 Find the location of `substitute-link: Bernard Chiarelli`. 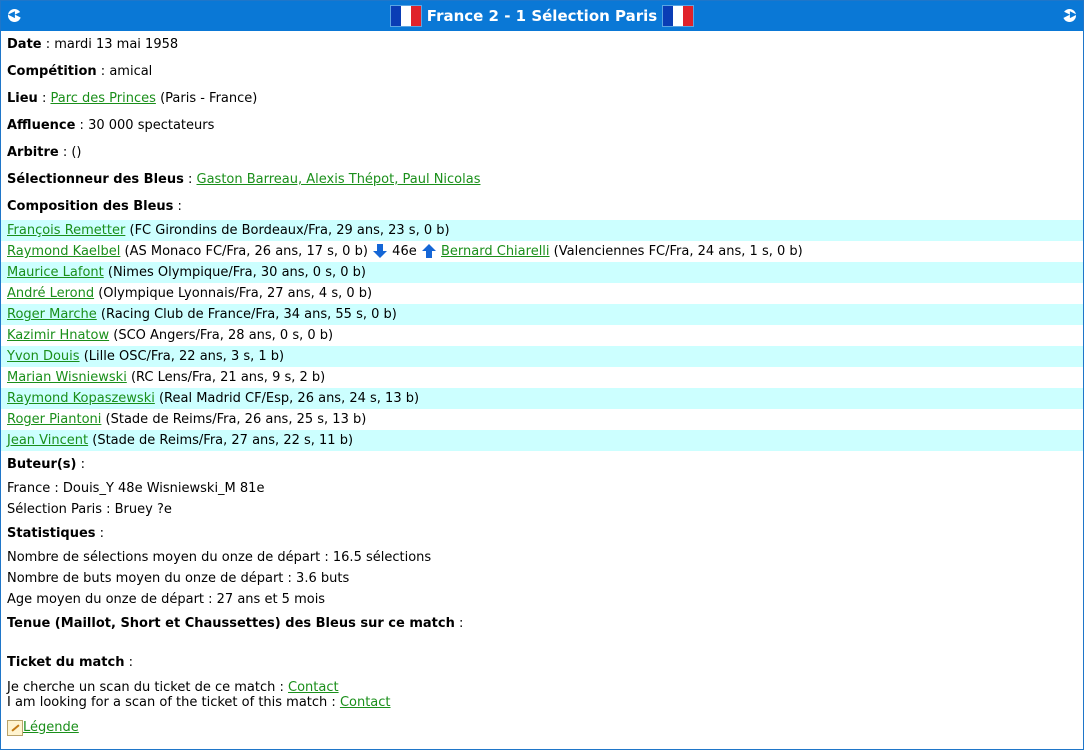

substitute-link: Bernard Chiarelli is located at coordinates (495, 251).